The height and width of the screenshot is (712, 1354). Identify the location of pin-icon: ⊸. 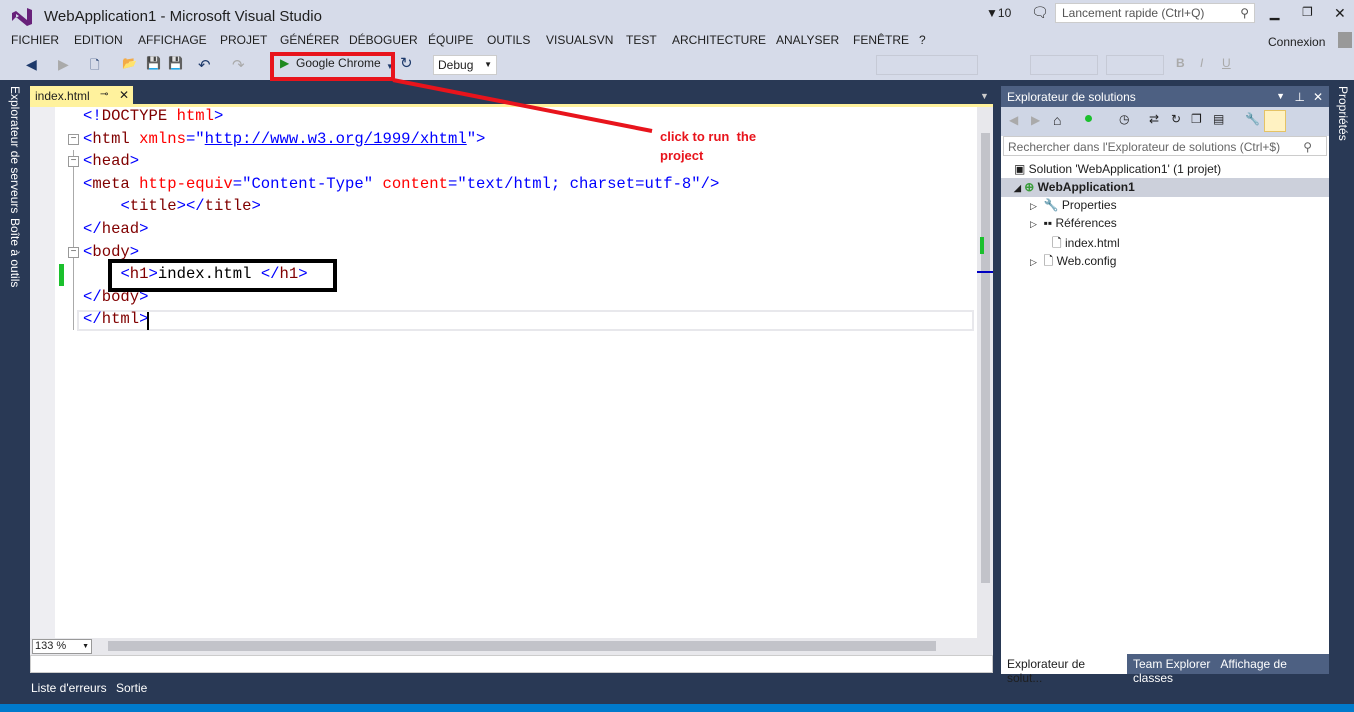
(104, 94).